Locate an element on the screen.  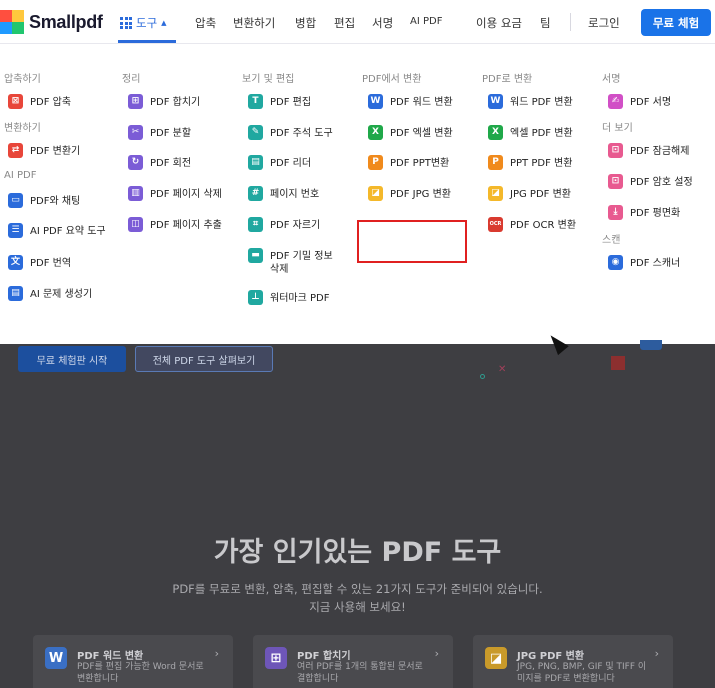
scissors-icon: ✂ is located at coordinates (135, 132).